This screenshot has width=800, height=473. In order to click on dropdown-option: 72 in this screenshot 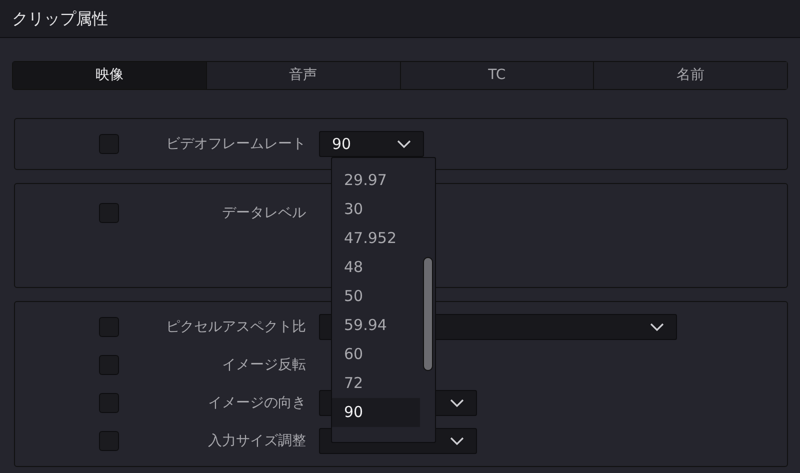, I will do `click(376, 383)`.